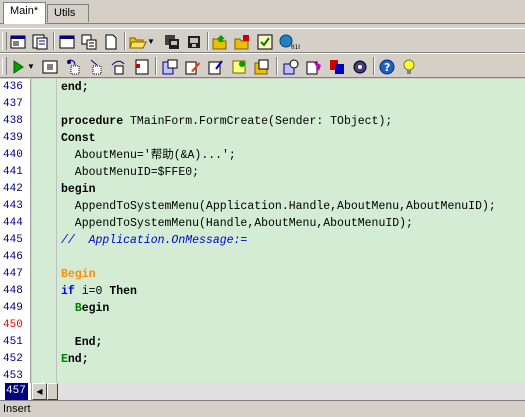  What do you see at coordinates (239, 66) in the screenshot?
I see `notes-icon` at bounding box center [239, 66].